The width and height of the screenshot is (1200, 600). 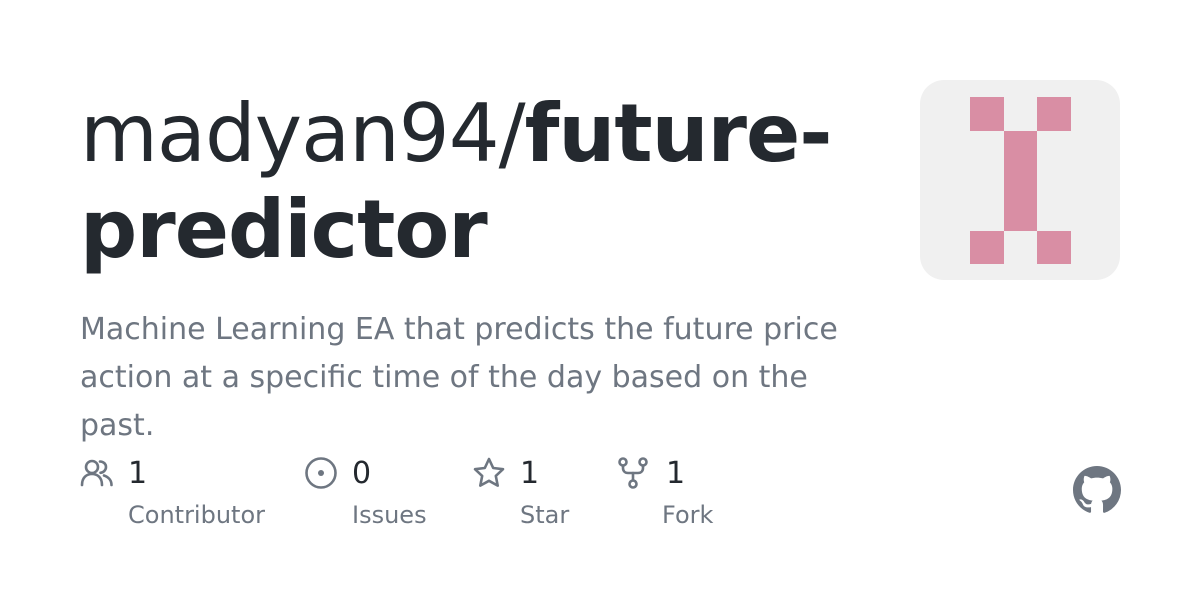 I want to click on stat-forks-count: 1, so click(x=676, y=473).